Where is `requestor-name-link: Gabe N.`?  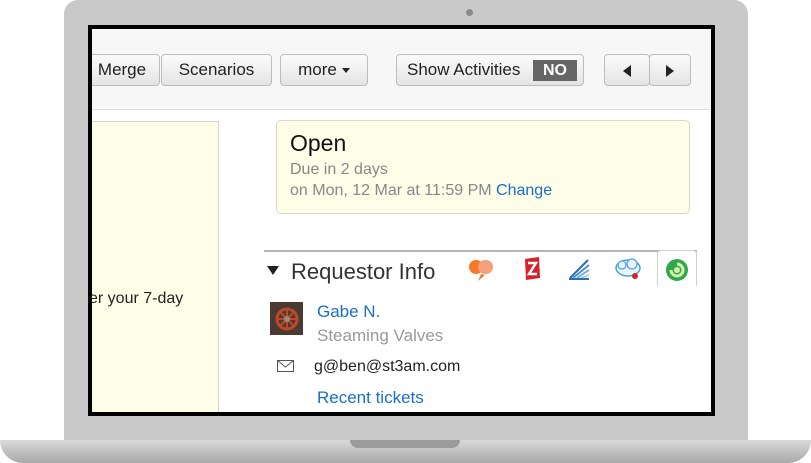
requestor-name-link: Gabe N. is located at coordinates (348, 312).